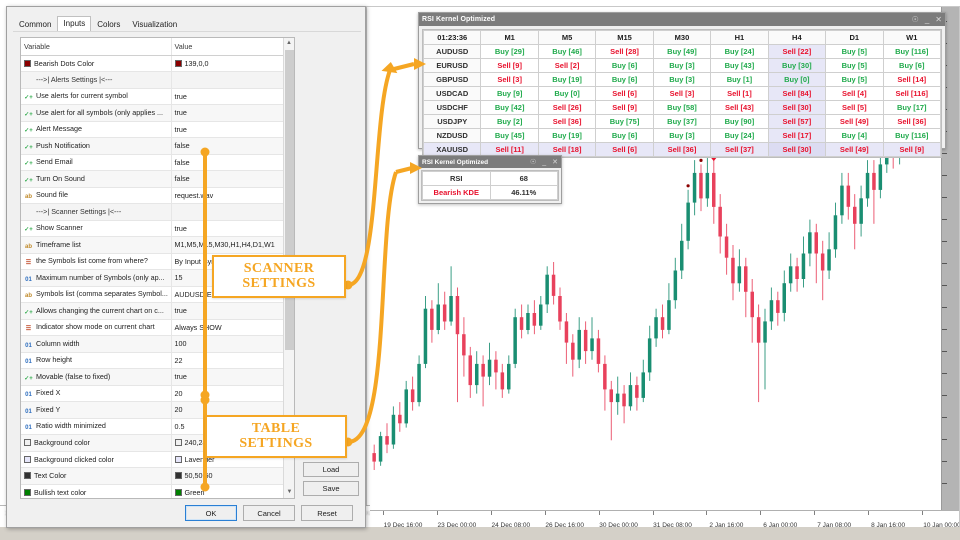 The width and height of the screenshot is (960, 540). What do you see at coordinates (682, 37) in the screenshot?
I see `scanner-timeframe-header-m30: M30` at bounding box center [682, 37].